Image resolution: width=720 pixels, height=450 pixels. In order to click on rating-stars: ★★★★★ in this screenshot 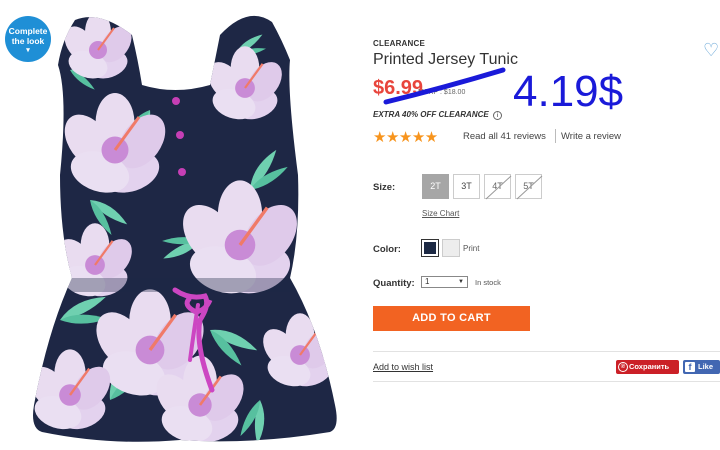, I will do `click(405, 137)`.